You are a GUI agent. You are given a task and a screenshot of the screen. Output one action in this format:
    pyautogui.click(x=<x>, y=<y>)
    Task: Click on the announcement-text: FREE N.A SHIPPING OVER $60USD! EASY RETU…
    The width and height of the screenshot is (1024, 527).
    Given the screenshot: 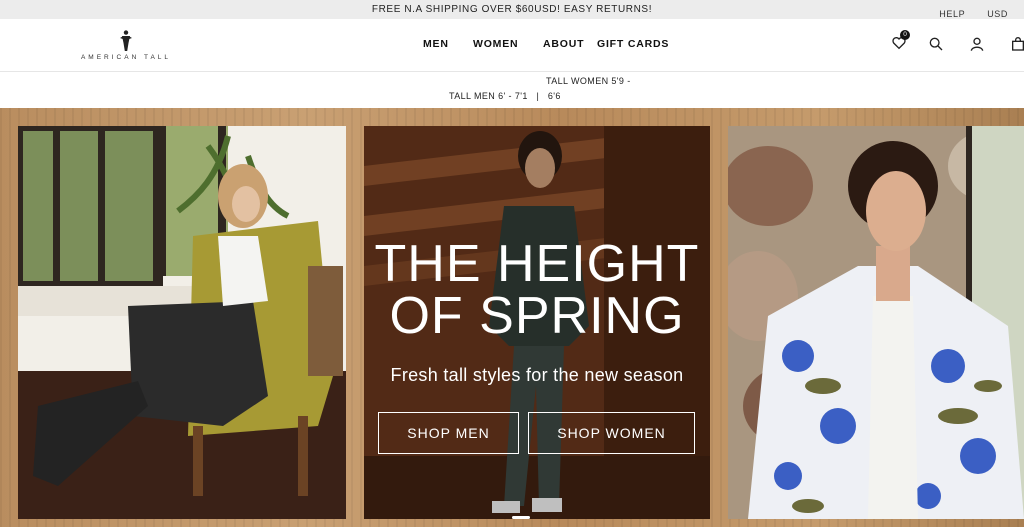 What is the action you would take?
    pyautogui.click(x=512, y=9)
    